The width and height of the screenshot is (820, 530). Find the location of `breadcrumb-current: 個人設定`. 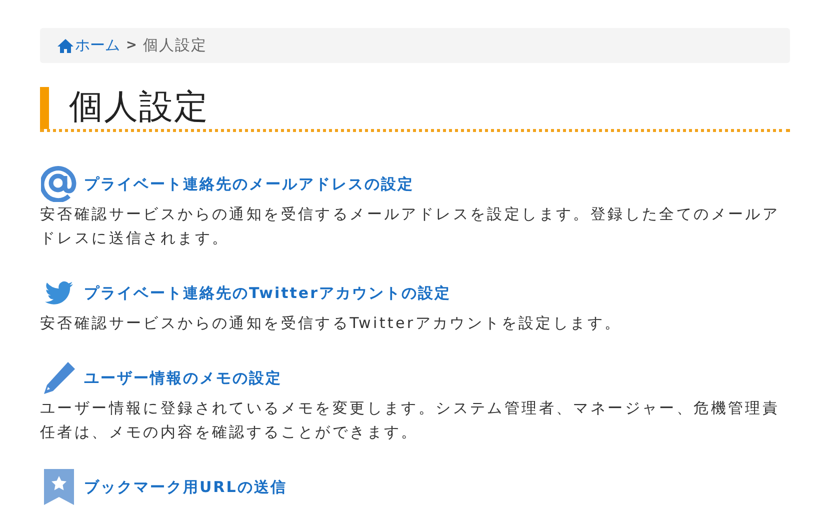

breadcrumb-current: 個人設定 is located at coordinates (174, 45).